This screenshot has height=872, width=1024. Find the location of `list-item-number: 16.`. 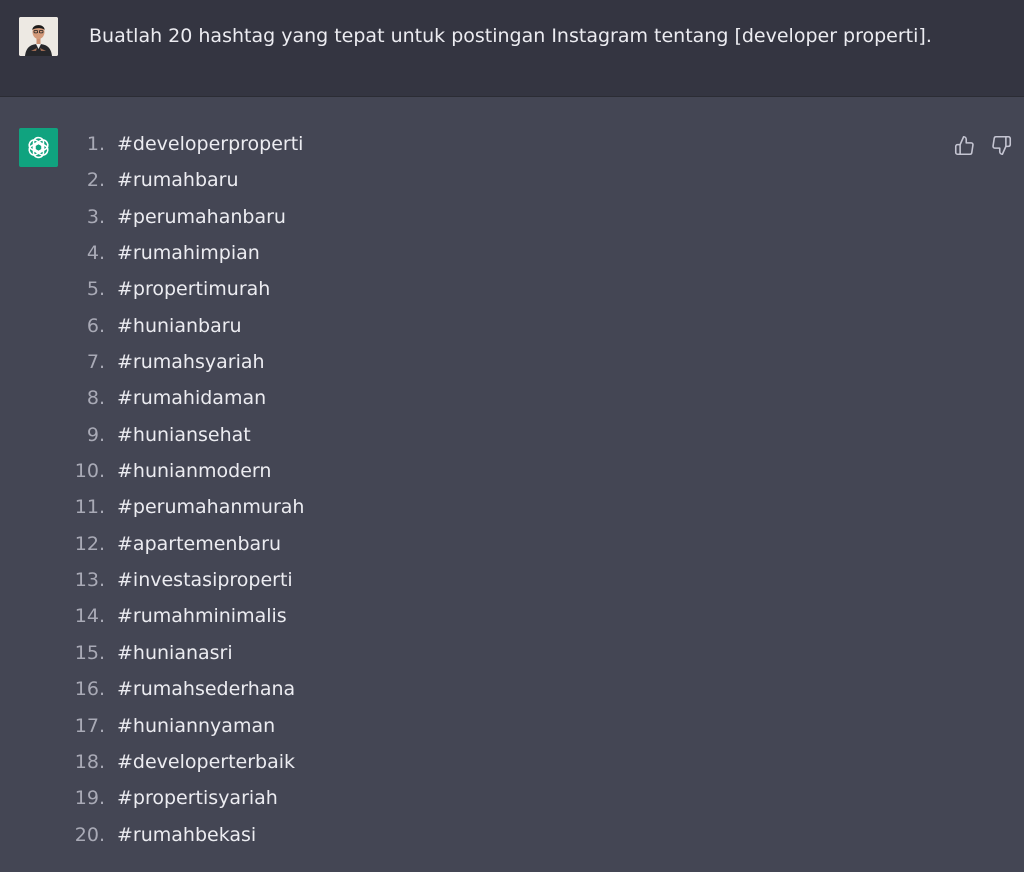

list-item-number: 16. is located at coordinates (89, 689).